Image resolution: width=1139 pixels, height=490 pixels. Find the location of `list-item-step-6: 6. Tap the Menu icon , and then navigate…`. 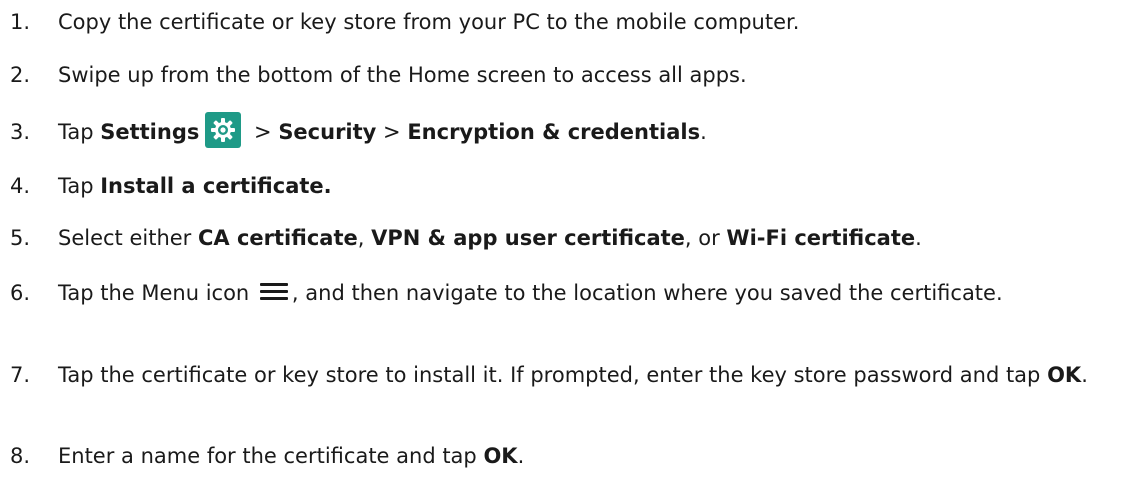

list-item-step-6: 6. Tap the Menu icon , and then navigate… is located at coordinates (569, 293).